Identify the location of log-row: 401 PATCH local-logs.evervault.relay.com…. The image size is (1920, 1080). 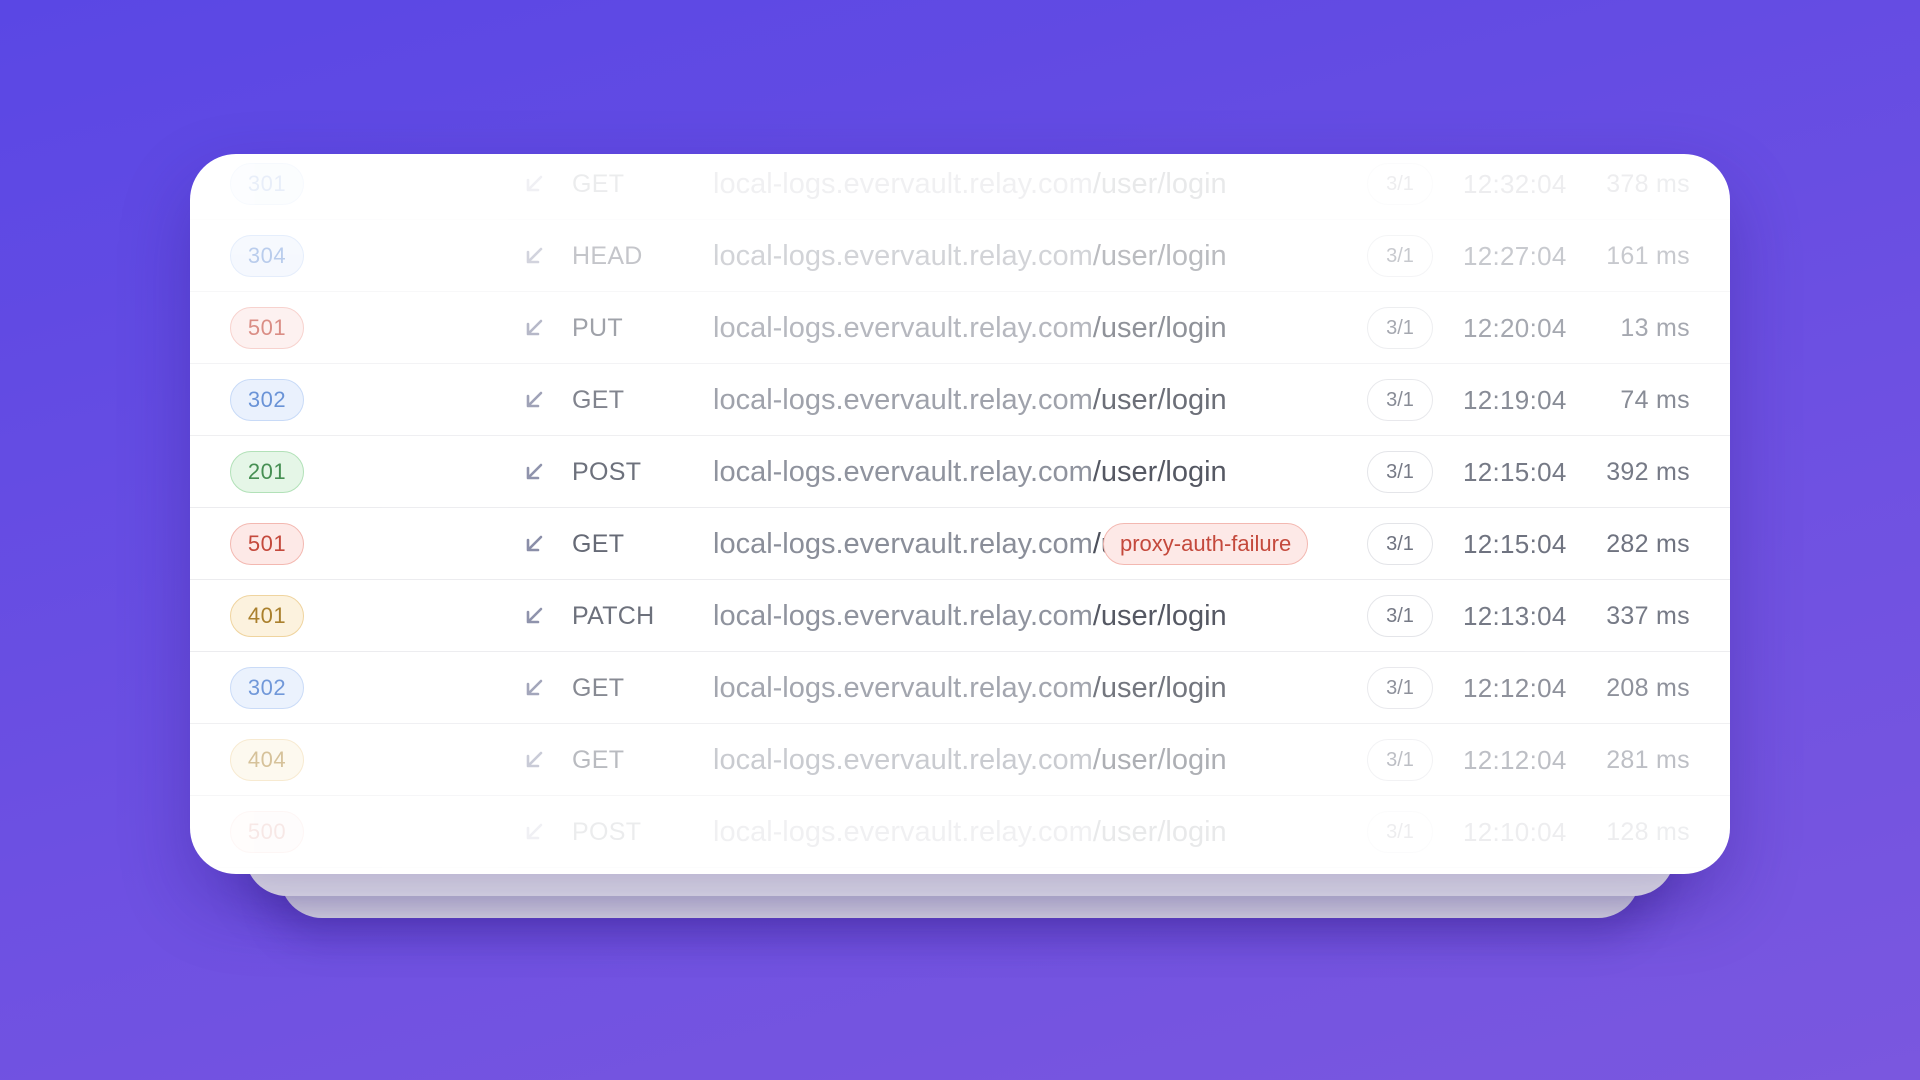
(960, 616).